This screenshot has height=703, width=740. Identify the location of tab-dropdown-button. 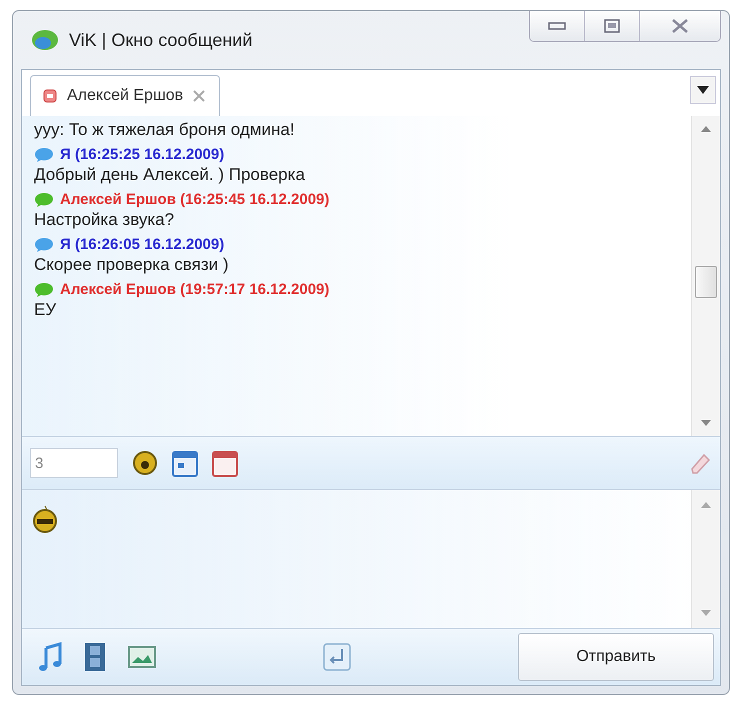
(703, 90).